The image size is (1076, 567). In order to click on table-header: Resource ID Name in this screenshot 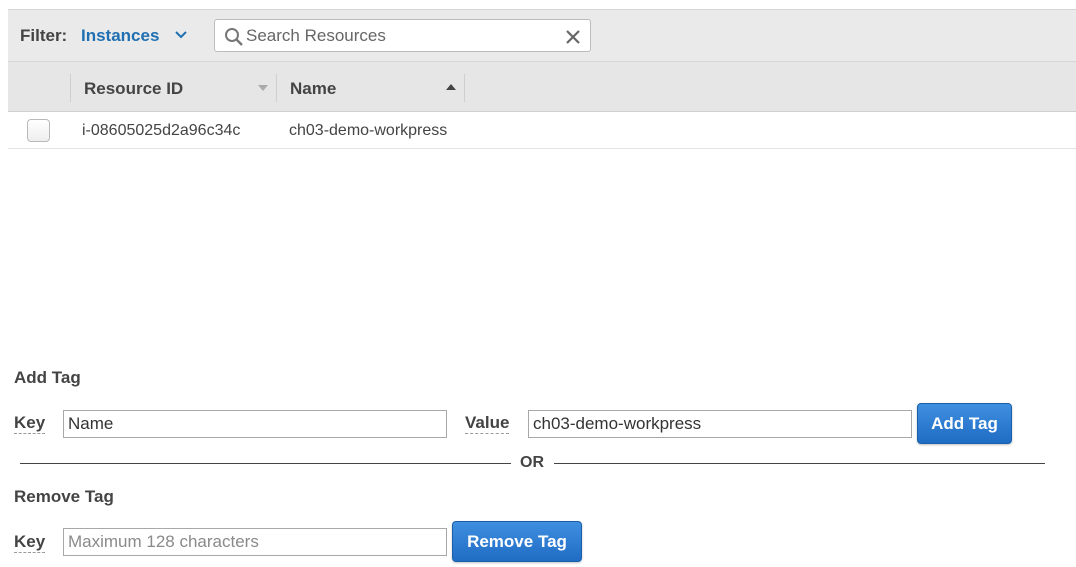, I will do `click(542, 86)`.